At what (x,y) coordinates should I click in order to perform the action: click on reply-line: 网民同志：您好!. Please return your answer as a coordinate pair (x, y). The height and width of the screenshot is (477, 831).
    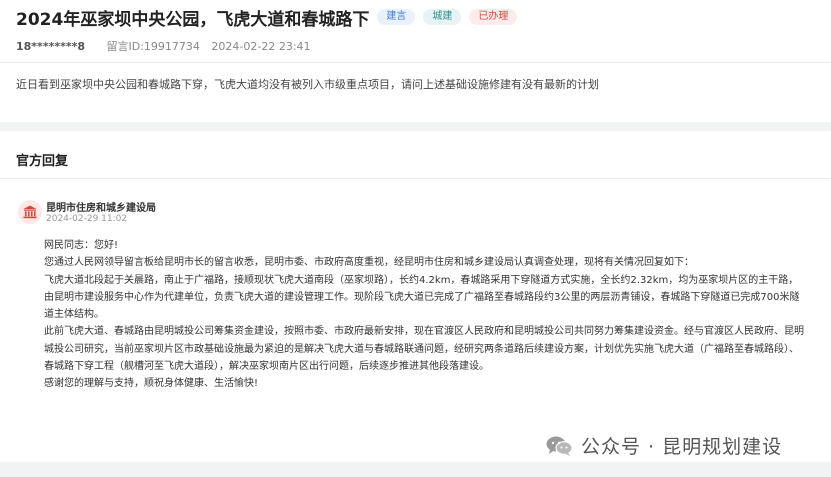
    Looking at the image, I should click on (81, 245).